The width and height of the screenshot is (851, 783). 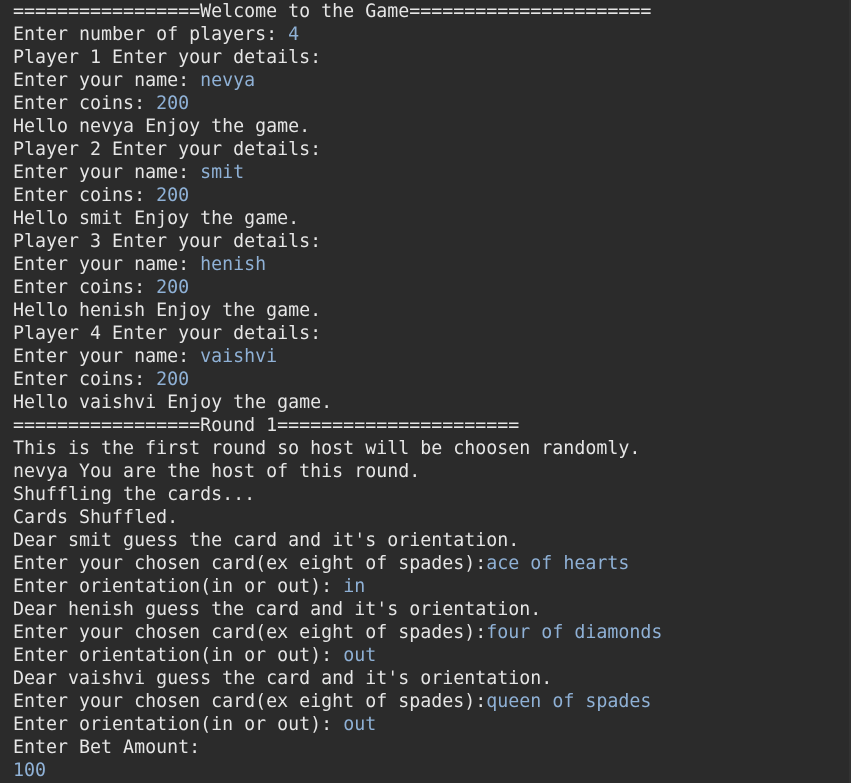 I want to click on console-user-input: smit, so click(x=222, y=172).